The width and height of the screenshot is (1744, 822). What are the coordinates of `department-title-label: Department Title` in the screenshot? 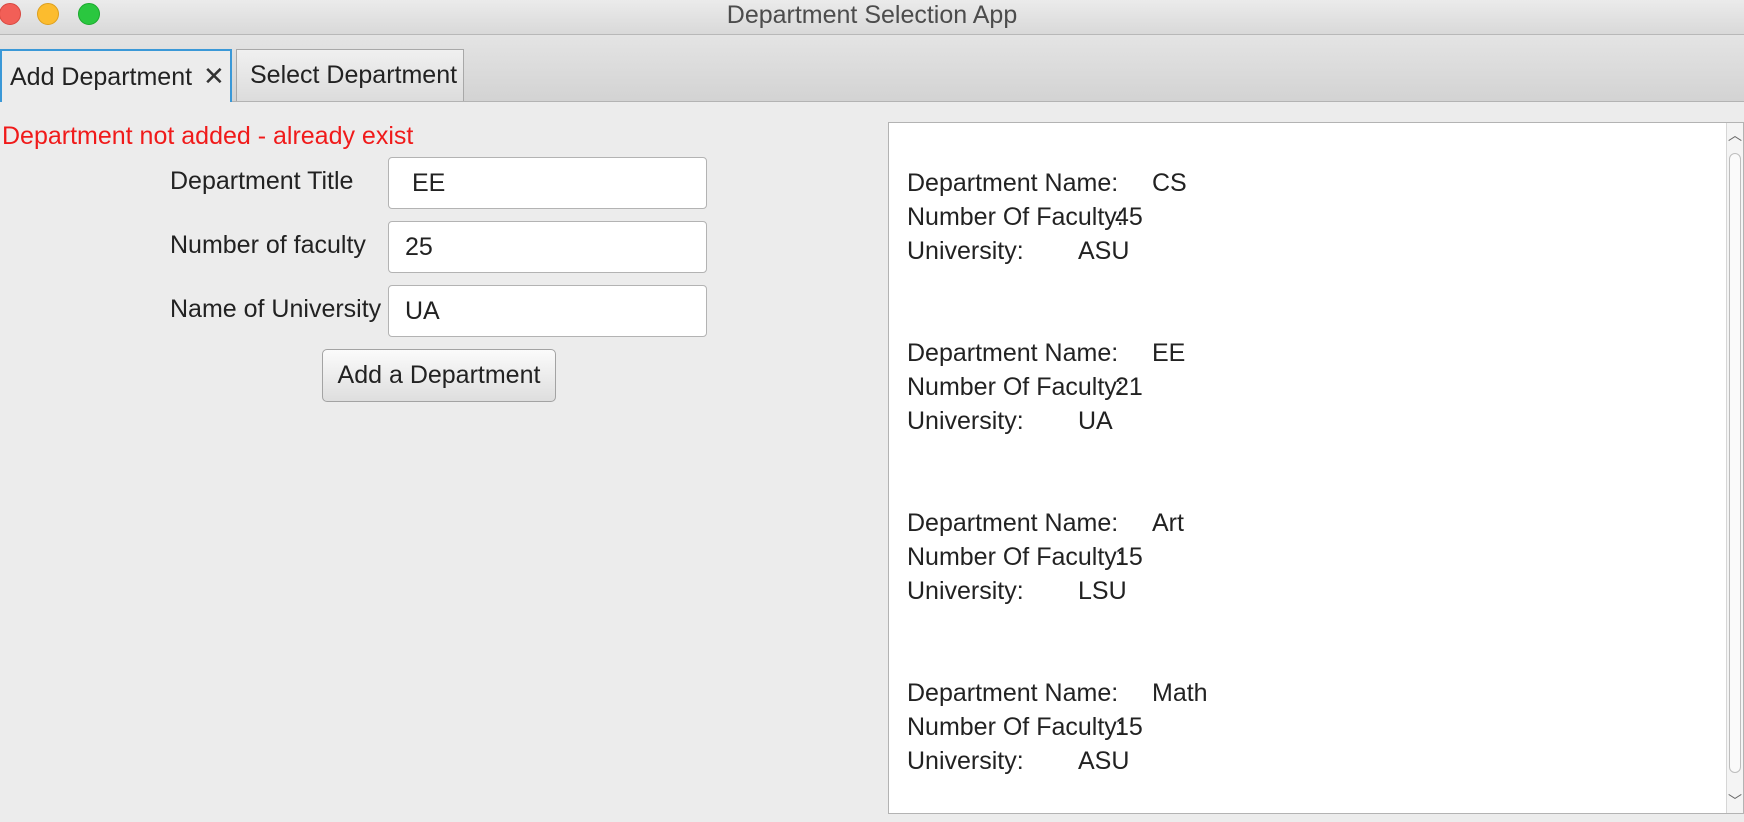 It's located at (262, 181).